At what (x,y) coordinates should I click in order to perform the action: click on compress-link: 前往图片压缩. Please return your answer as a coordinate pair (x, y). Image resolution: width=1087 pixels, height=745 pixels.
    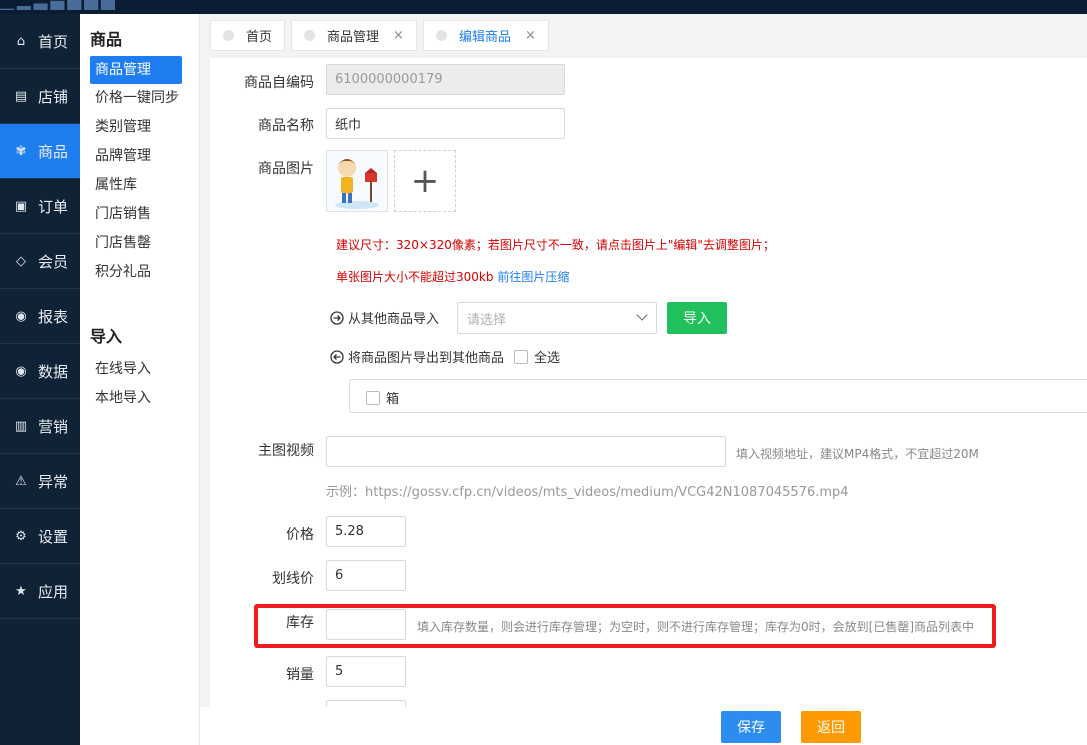
    Looking at the image, I should click on (533, 277).